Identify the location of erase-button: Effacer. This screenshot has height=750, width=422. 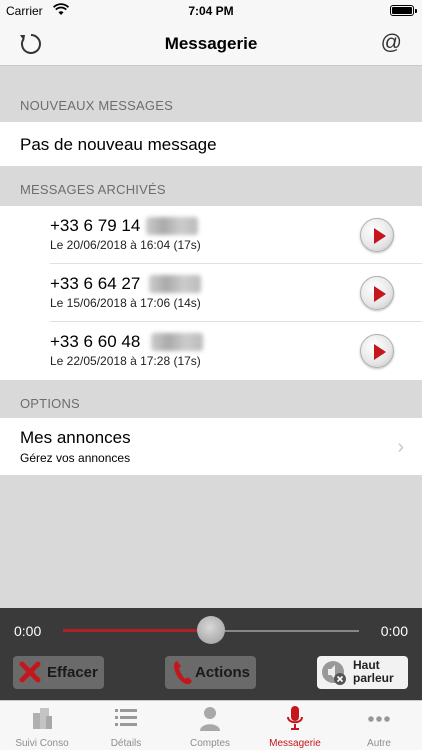
(58, 672).